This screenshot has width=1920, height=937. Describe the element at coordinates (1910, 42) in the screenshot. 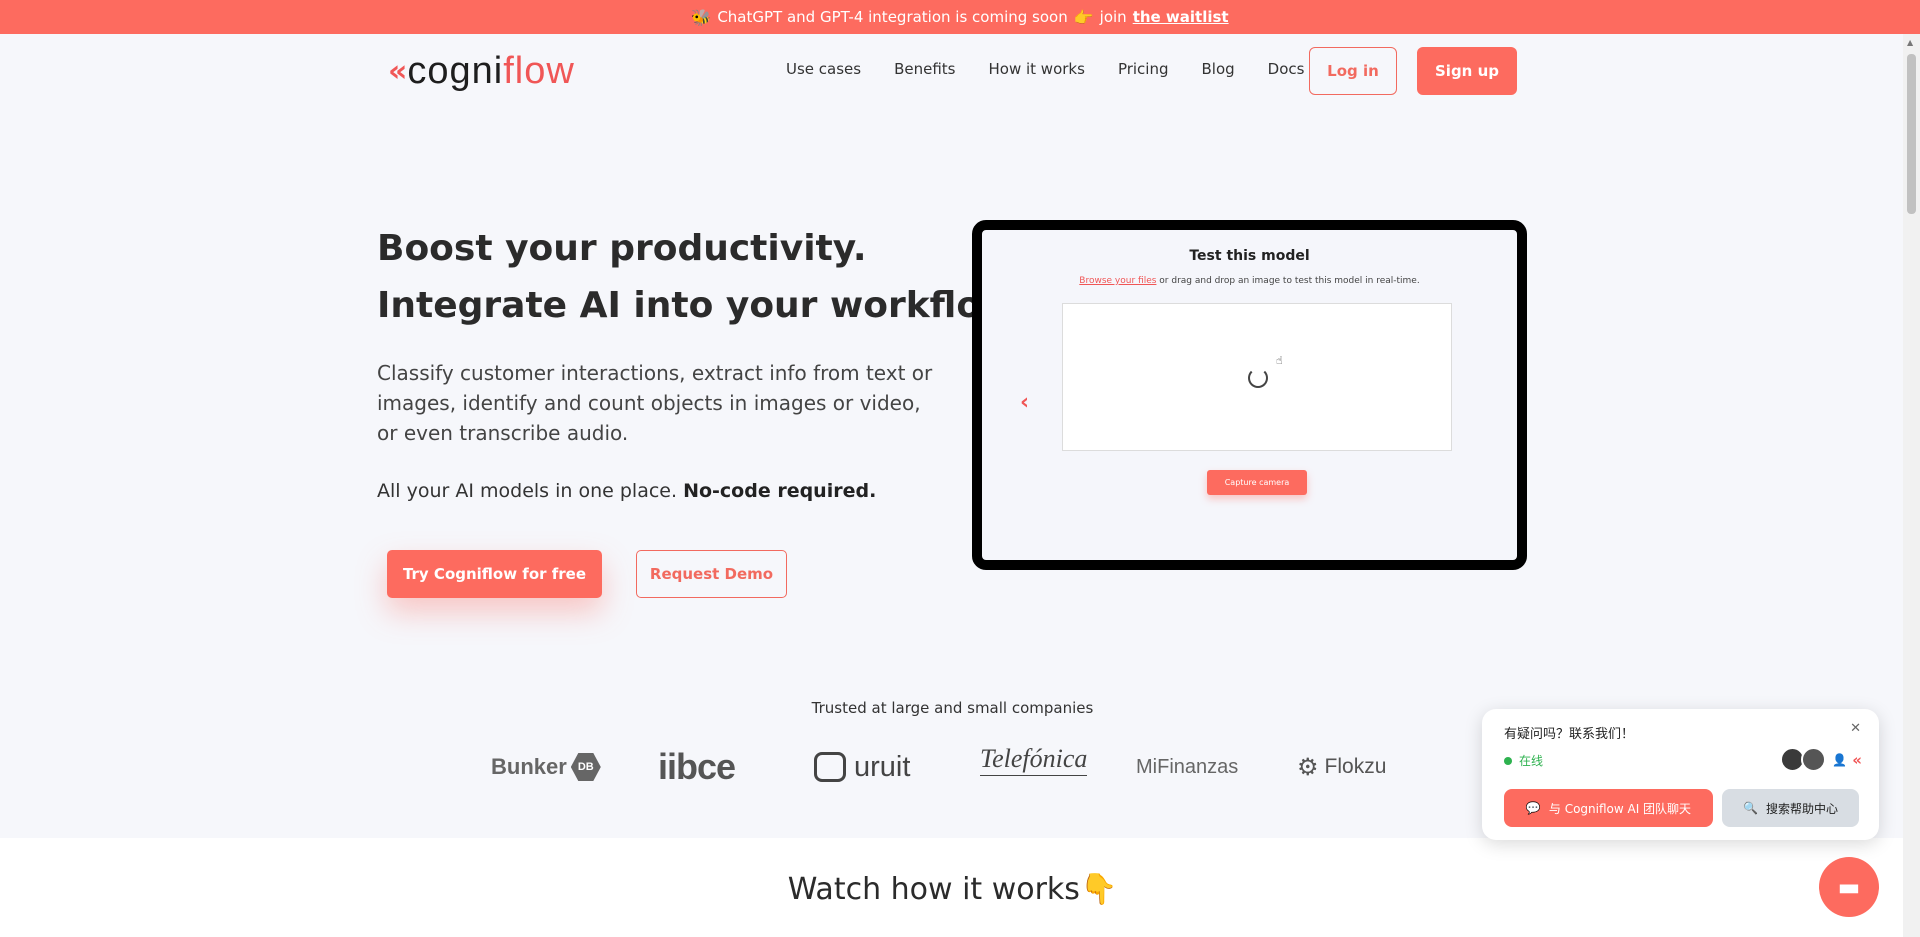

I see `scroll-up-icon: ▲` at that location.